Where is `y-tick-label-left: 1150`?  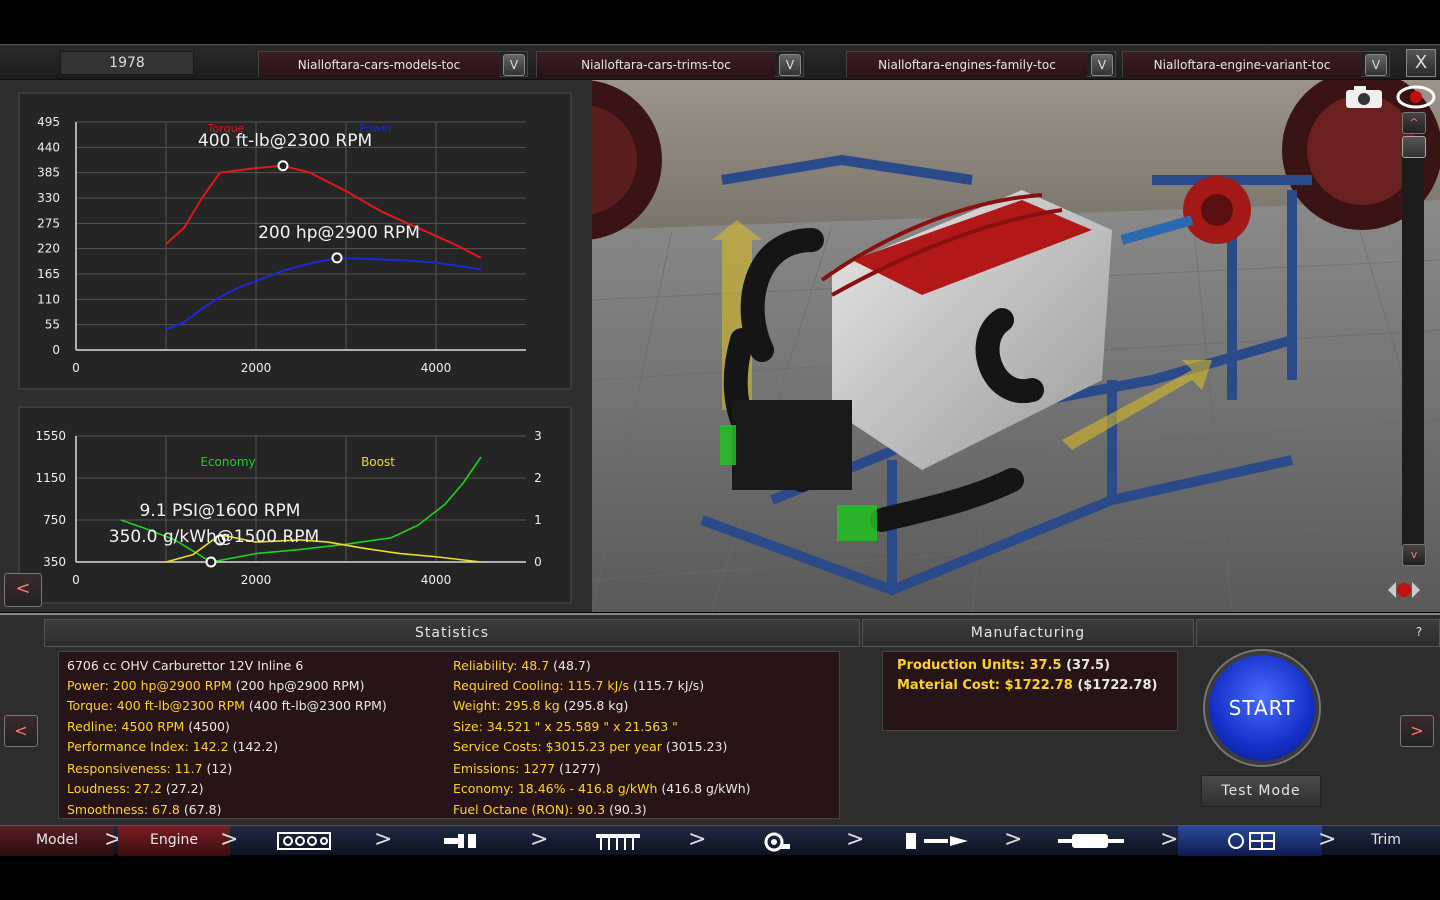
y-tick-label-left: 1150 is located at coordinates (50, 478).